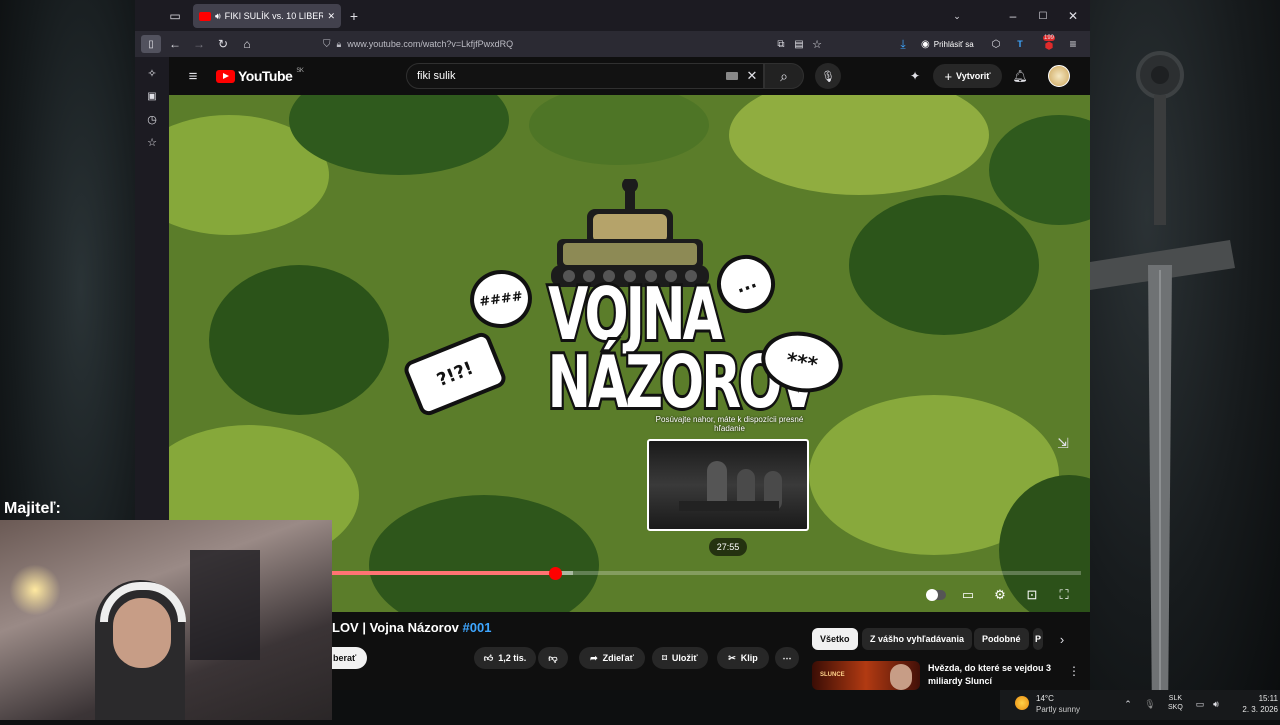 The image size is (1280, 725). I want to click on sidebar-toggle-icon: ▯, so click(151, 44).